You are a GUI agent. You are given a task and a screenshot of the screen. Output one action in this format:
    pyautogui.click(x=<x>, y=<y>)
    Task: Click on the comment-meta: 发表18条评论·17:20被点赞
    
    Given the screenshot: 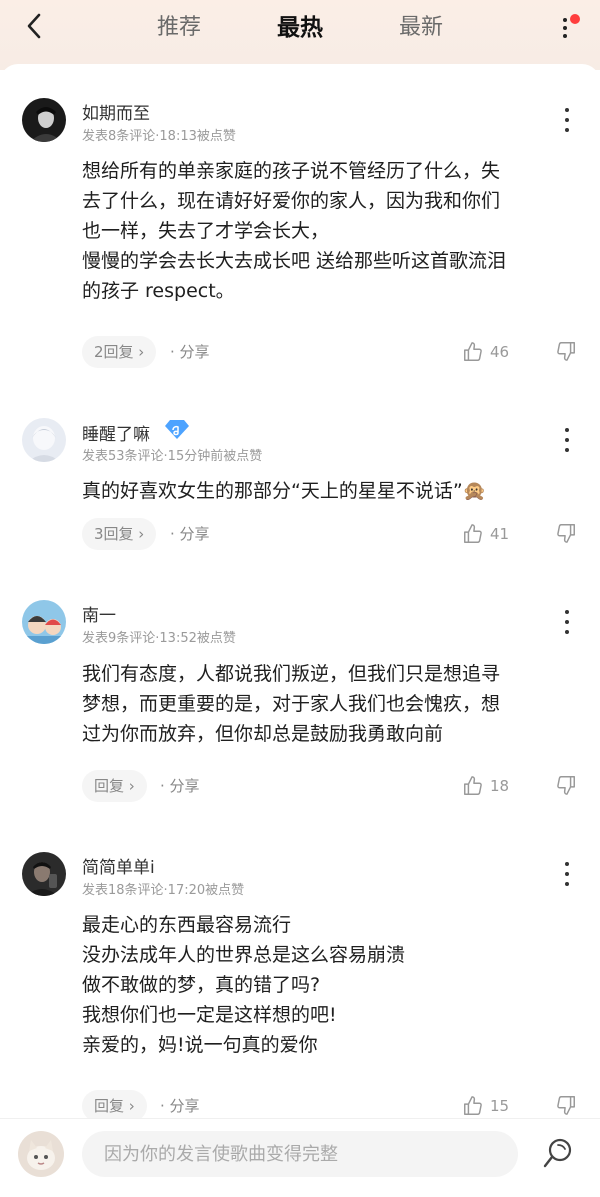 What is the action you would take?
    pyautogui.click(x=163, y=890)
    